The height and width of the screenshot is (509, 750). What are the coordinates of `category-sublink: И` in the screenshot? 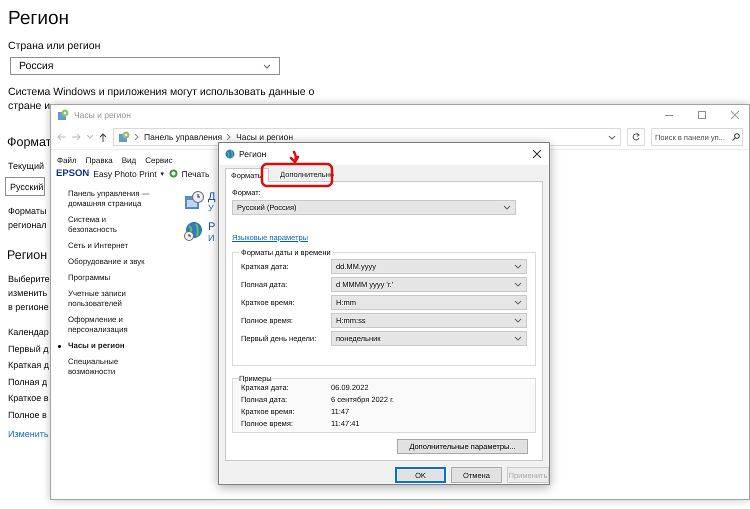 It's located at (212, 238).